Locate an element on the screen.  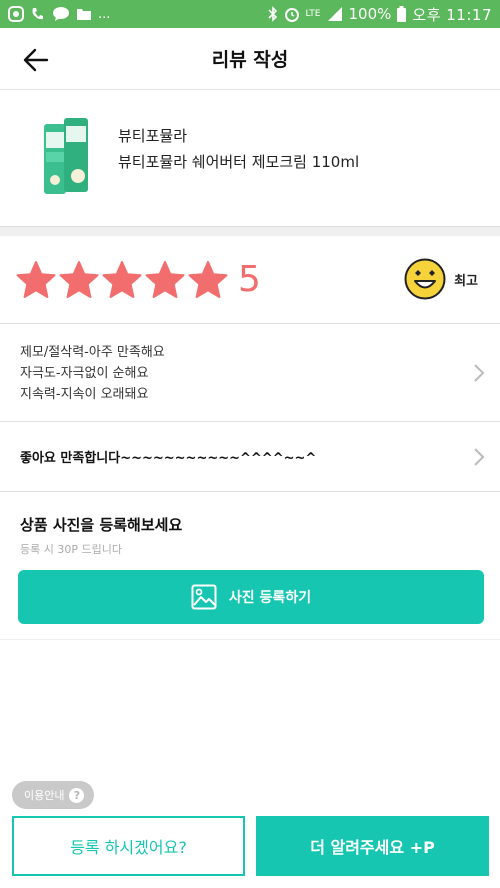
tell-more-label: 더 알려주세요 +P is located at coordinates (372, 847).